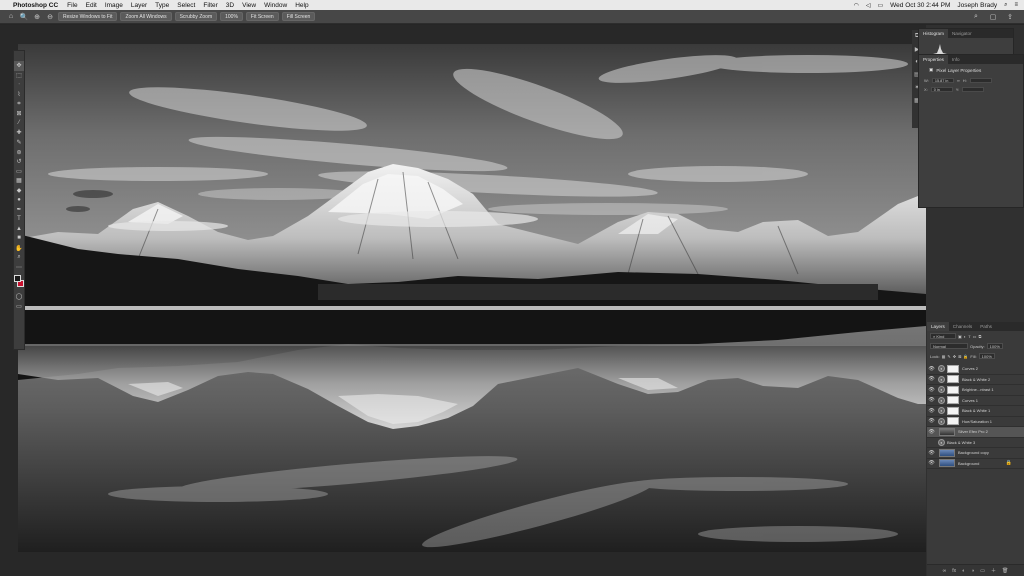  Describe the element at coordinates (262, 16) in the screenshot. I see `fit-screen-button: Fit Screen` at that location.